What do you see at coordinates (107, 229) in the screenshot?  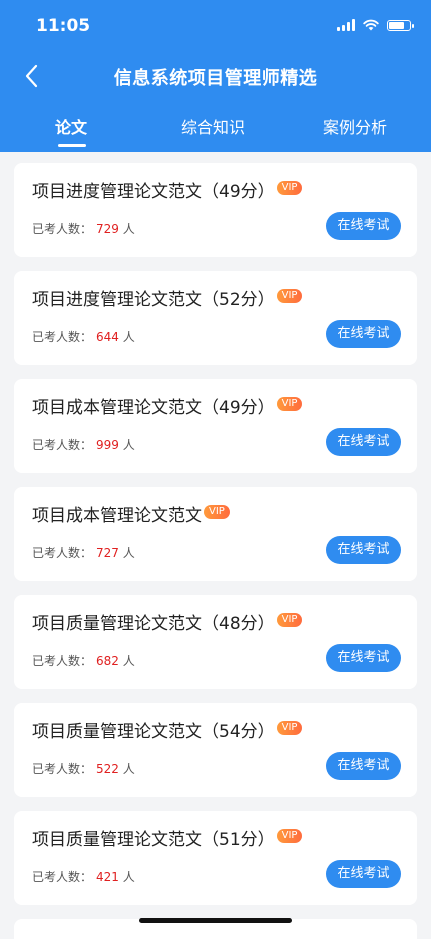 I see `count-value: 729` at bounding box center [107, 229].